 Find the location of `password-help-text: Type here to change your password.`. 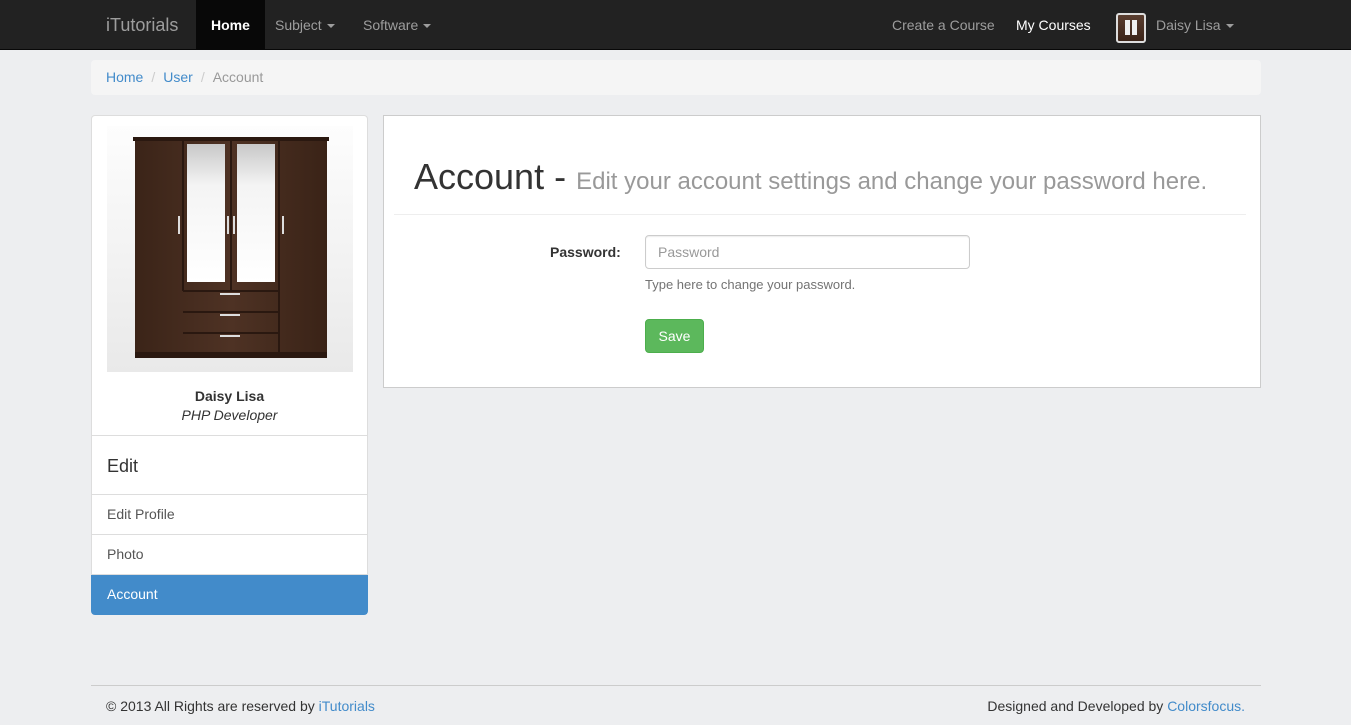

password-help-text: Type here to change your password. is located at coordinates (750, 284).